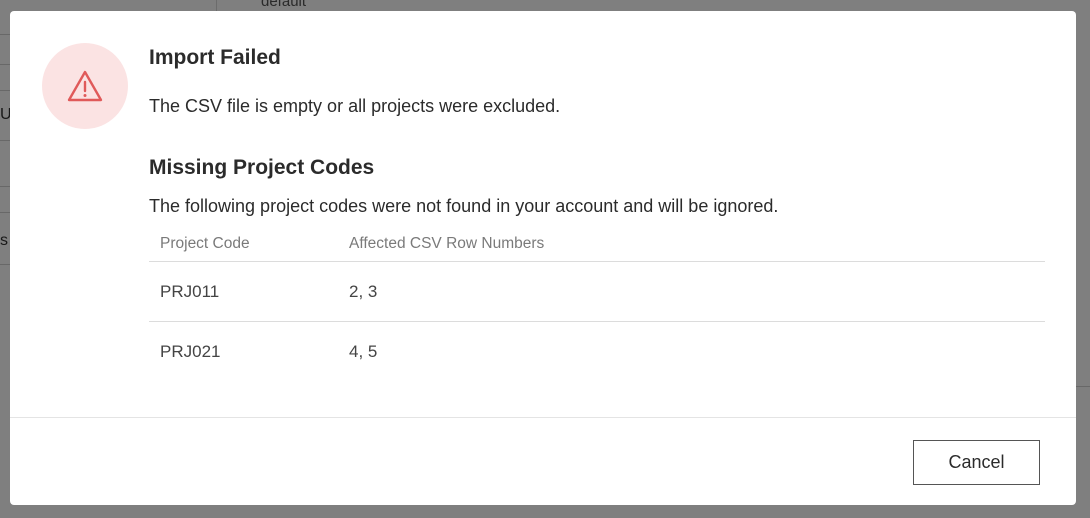  What do you see at coordinates (215, 57) in the screenshot?
I see `dialog-title: Import Failed` at bounding box center [215, 57].